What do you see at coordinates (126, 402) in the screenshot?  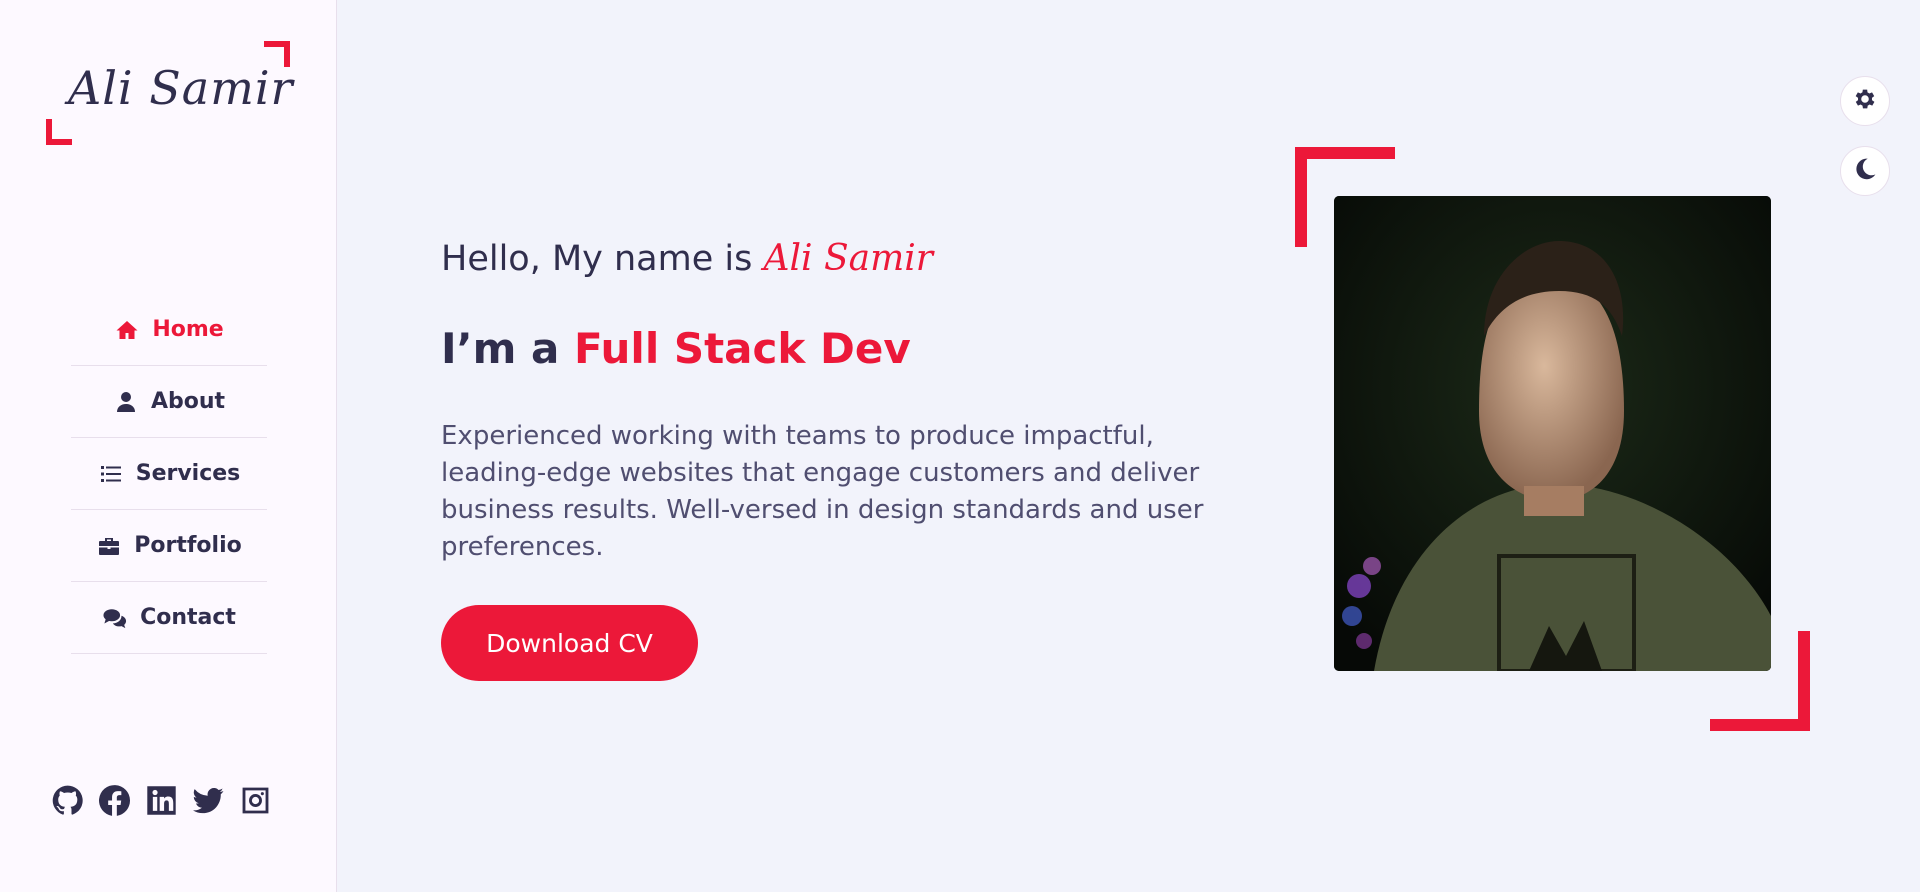 I see `user-icon` at bounding box center [126, 402].